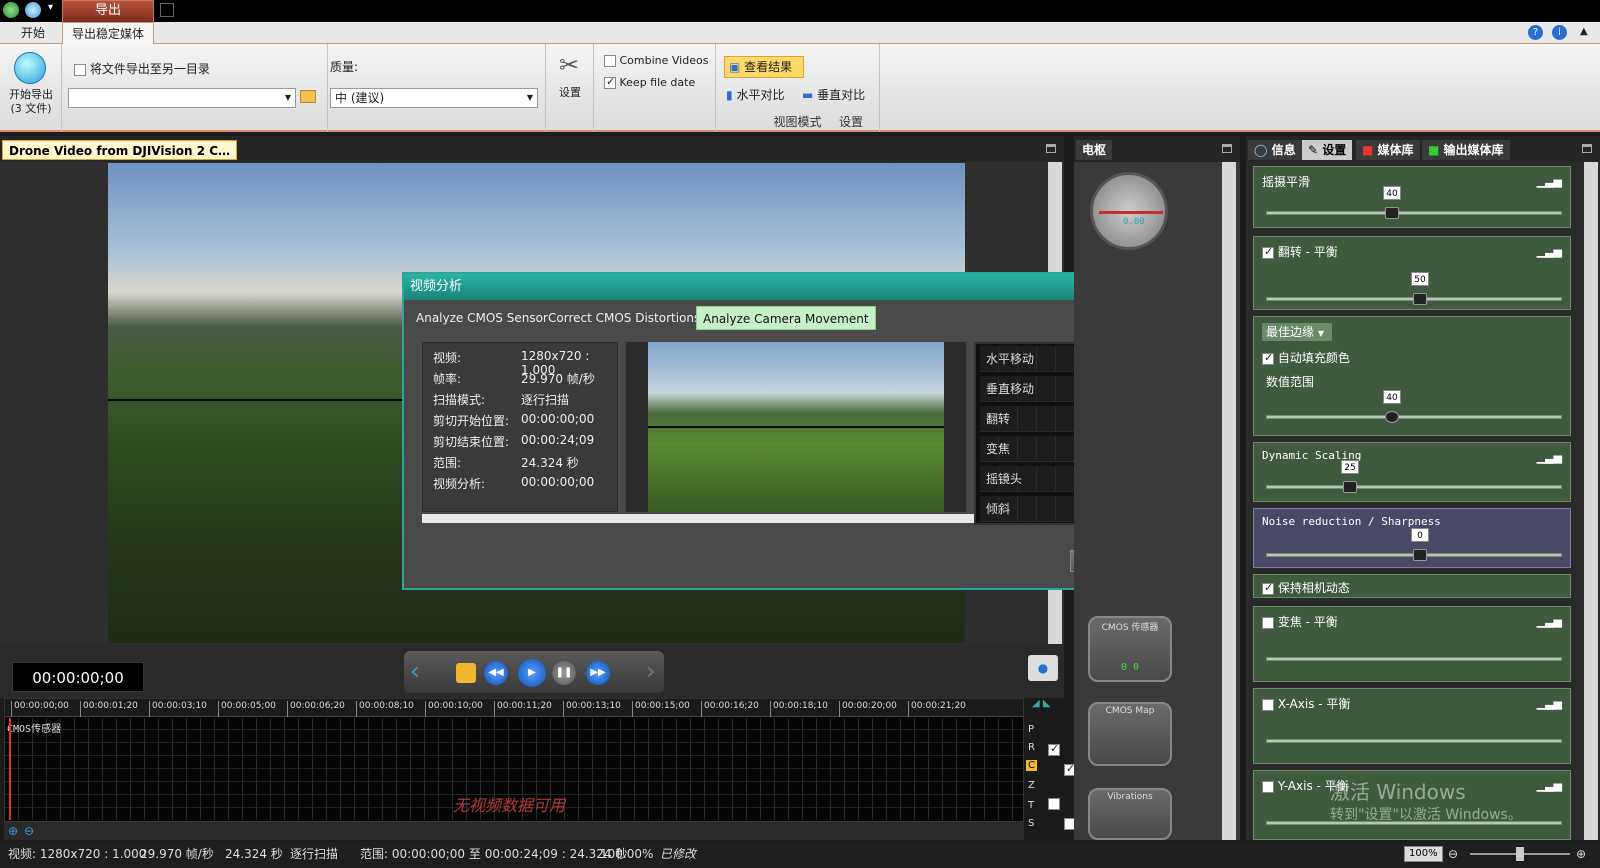  I want to click on y-axis-checkbox, so click(1268, 786).